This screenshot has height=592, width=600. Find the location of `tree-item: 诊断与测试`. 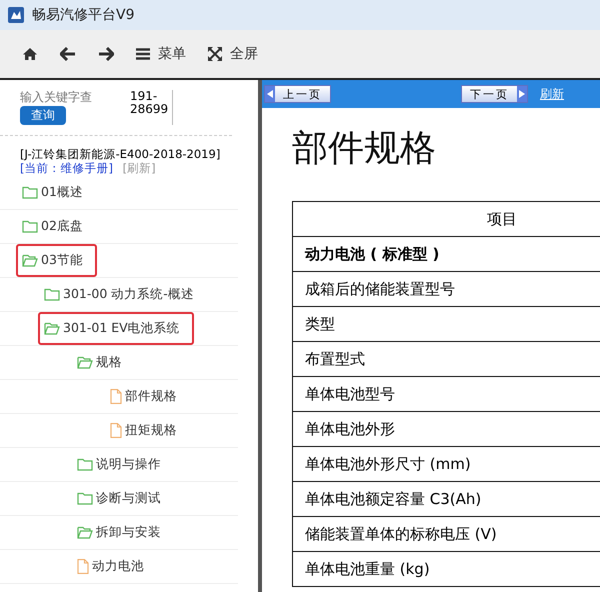

tree-item: 诊断与测试 is located at coordinates (119, 498).